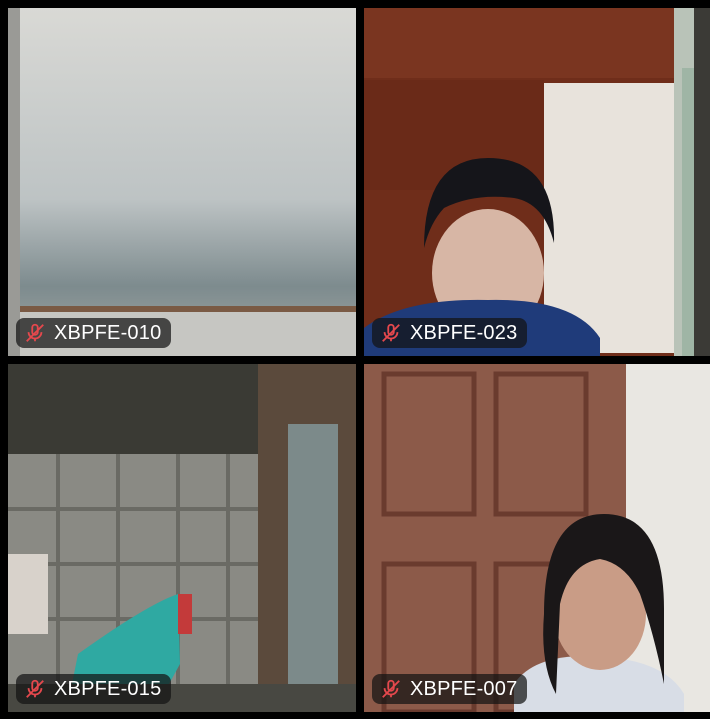 Image resolution: width=710 pixels, height=719 pixels. I want to click on participant-name: XBPFE-007, so click(464, 688).